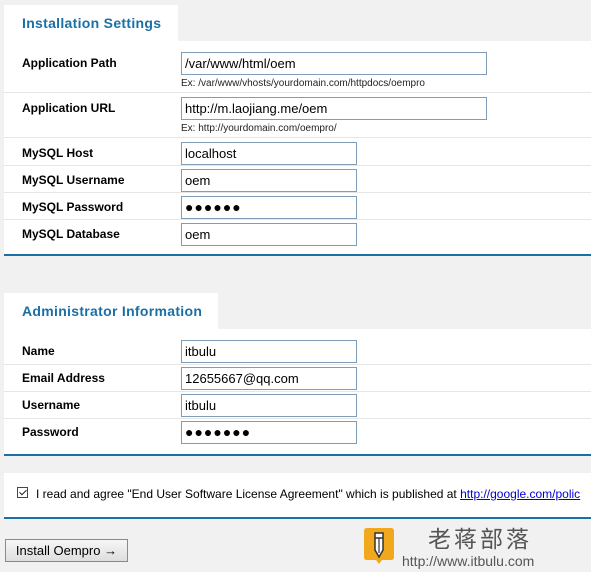 This screenshot has width=591, height=572. What do you see at coordinates (73, 207) in the screenshot?
I see `mysql-password-label: MySQL Password` at bounding box center [73, 207].